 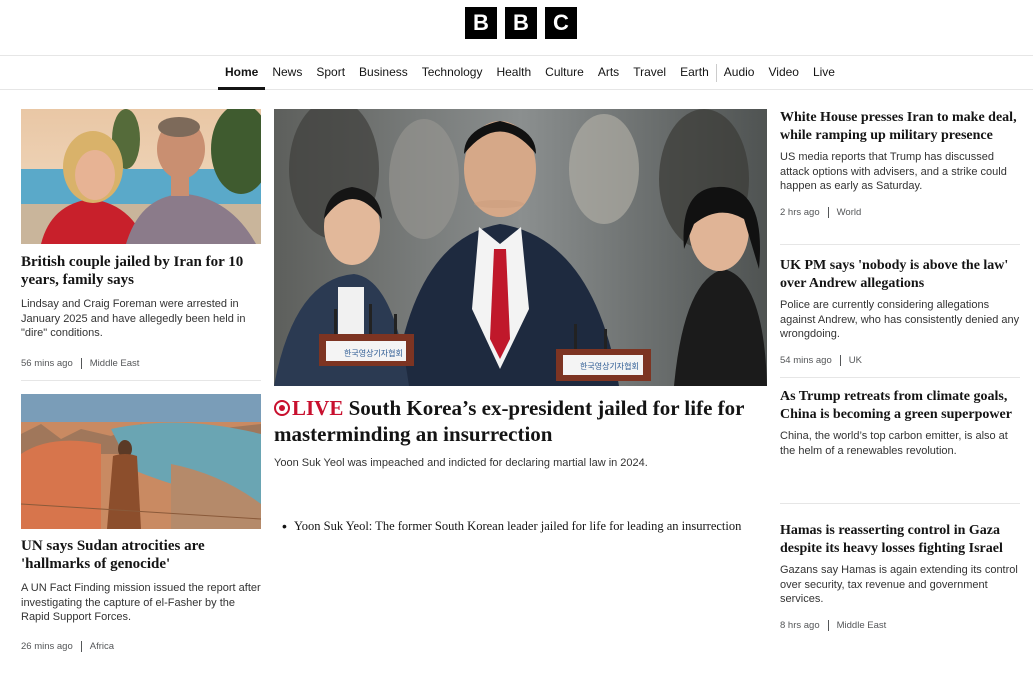 What do you see at coordinates (800, 212) in the screenshot?
I see `story-timestamp: 2 hrs ago` at bounding box center [800, 212].